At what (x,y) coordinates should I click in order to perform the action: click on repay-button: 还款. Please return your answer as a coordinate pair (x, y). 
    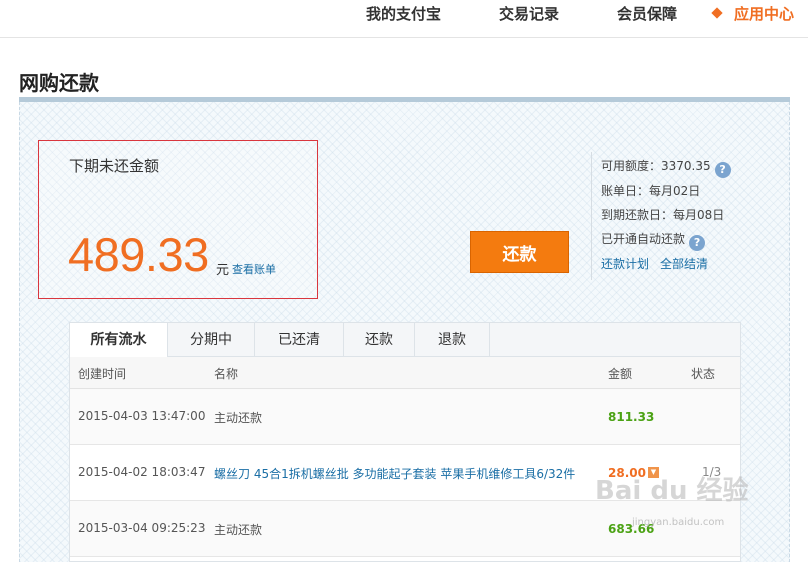
    Looking at the image, I should click on (519, 252).